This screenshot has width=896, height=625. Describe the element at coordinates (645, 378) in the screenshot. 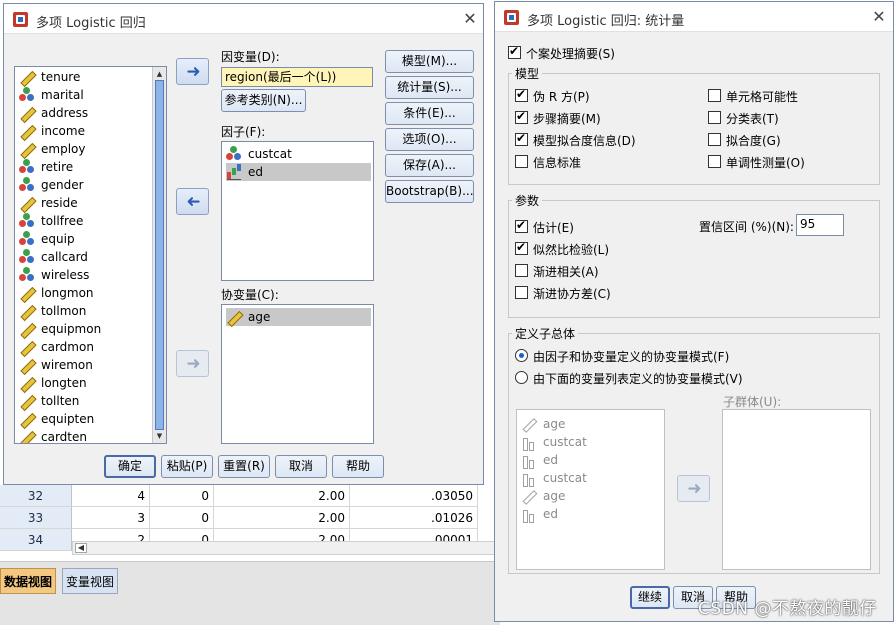

I see `subpopulation-radio: 由下面的变量列表定义的协变量模式(V)` at that location.